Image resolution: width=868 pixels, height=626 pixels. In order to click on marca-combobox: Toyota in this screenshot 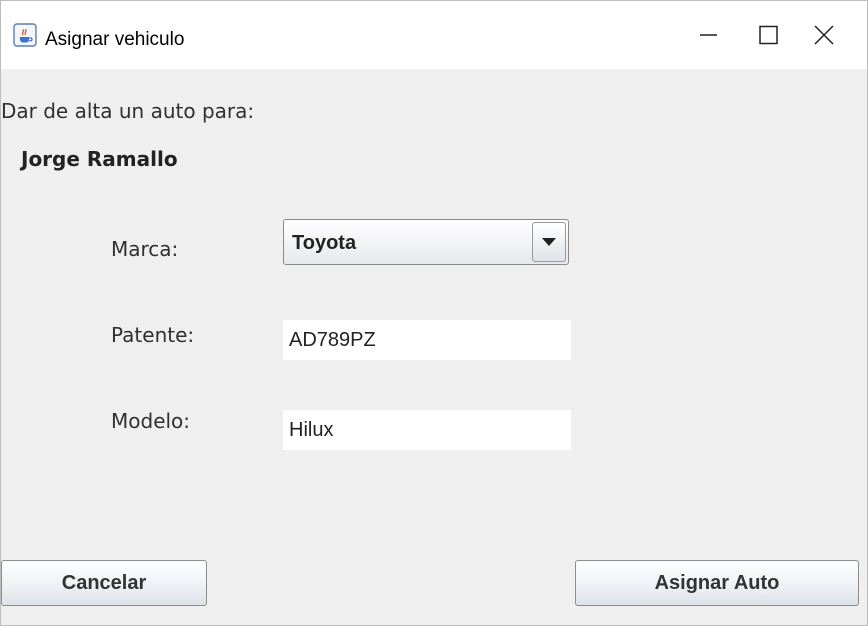, I will do `click(426, 242)`.